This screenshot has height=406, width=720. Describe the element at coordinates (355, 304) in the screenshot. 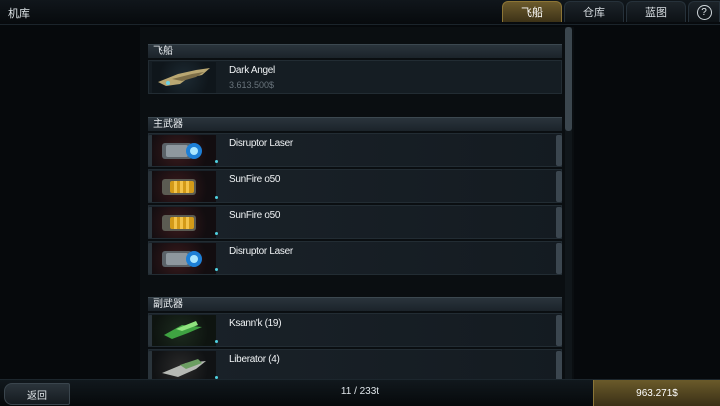

I see `section-header-secondary: 副武器` at that location.